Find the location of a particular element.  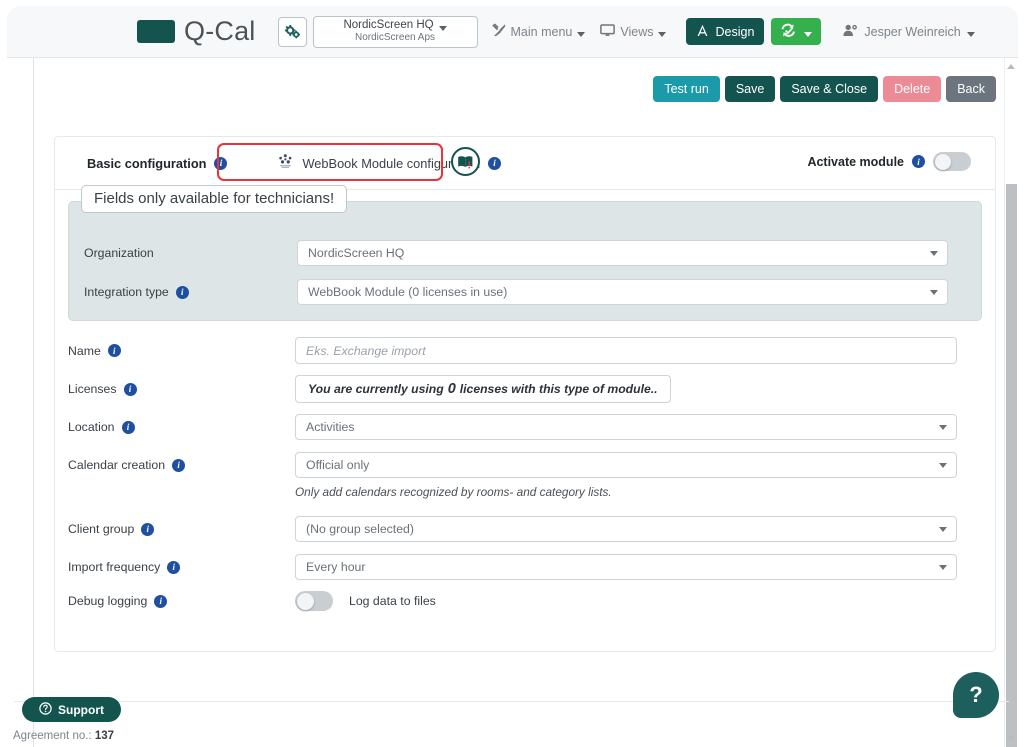

name-input-placeholder: Eks. Exchange import is located at coordinates (366, 350).